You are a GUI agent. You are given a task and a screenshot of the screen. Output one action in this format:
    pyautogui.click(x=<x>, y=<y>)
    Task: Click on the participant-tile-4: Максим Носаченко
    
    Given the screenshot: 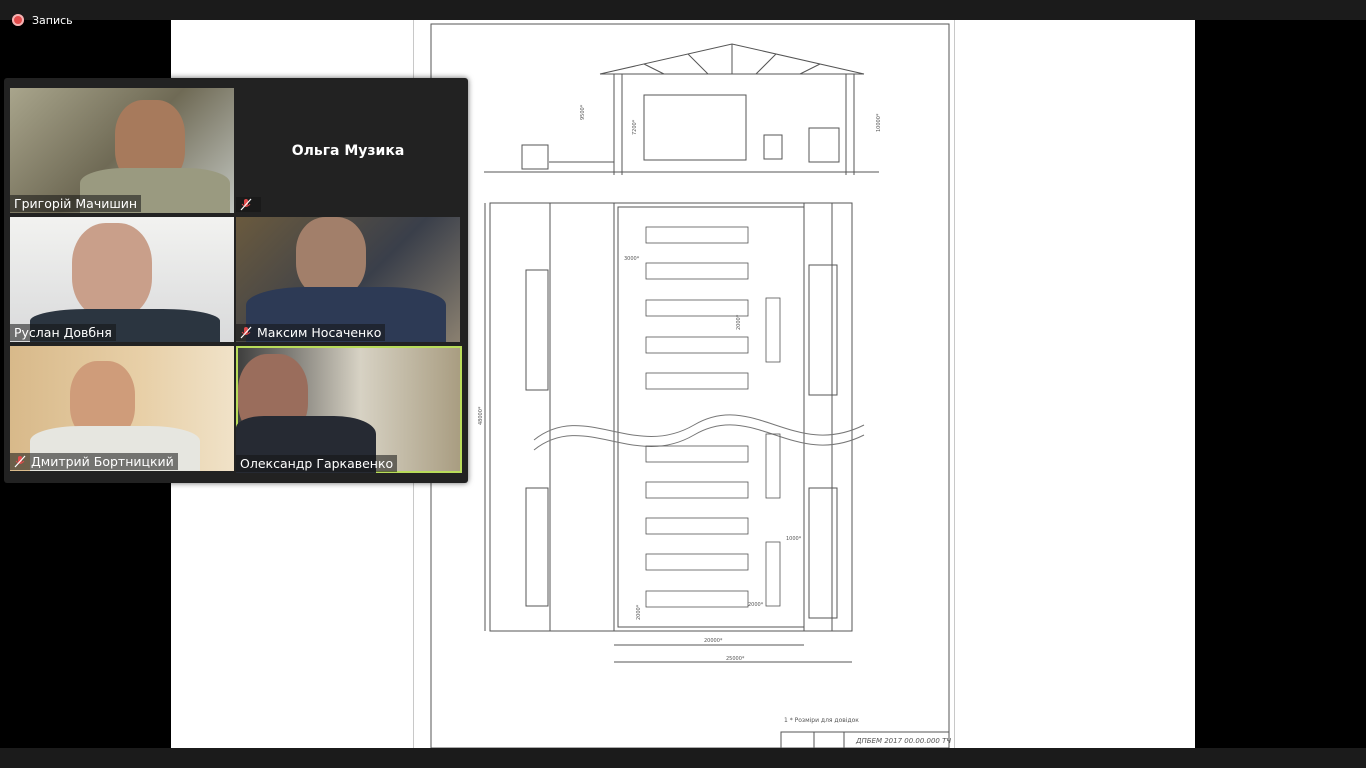 What is the action you would take?
    pyautogui.click(x=348, y=279)
    